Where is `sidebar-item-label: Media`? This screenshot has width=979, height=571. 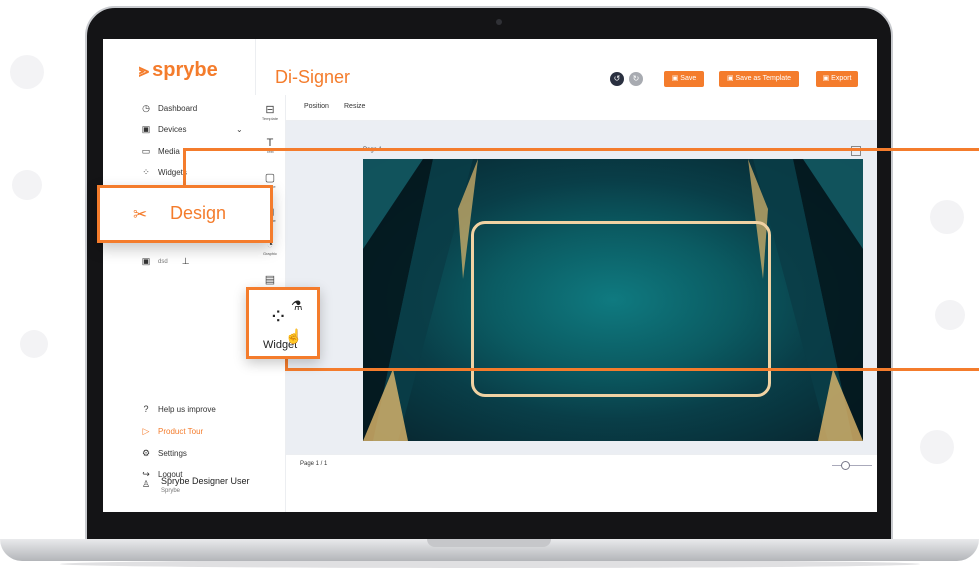
sidebar-item-label: Media is located at coordinates (169, 151).